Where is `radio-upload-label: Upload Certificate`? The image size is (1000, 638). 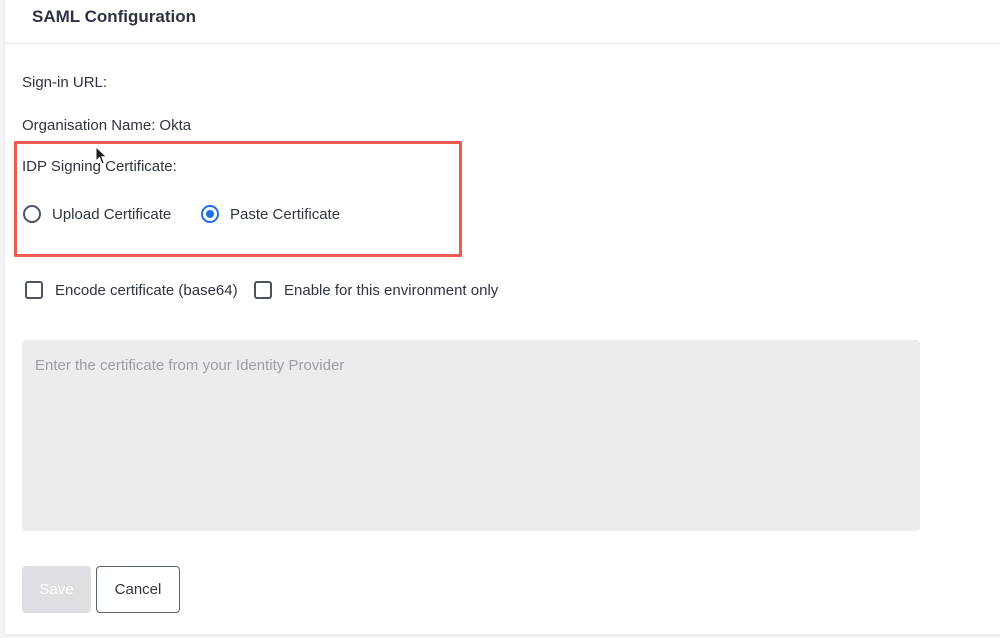
radio-upload-label: Upload Certificate is located at coordinates (112, 214).